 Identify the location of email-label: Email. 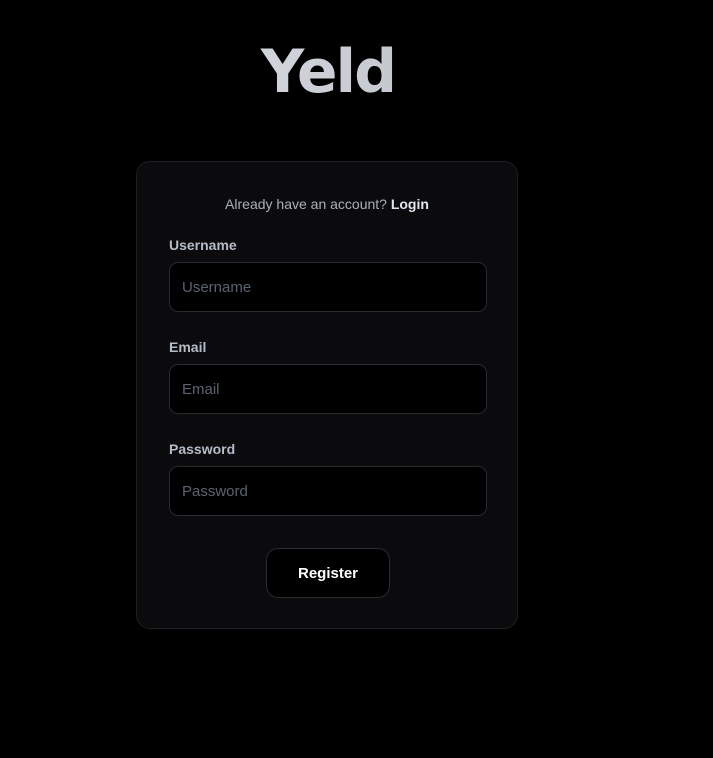
(188, 347).